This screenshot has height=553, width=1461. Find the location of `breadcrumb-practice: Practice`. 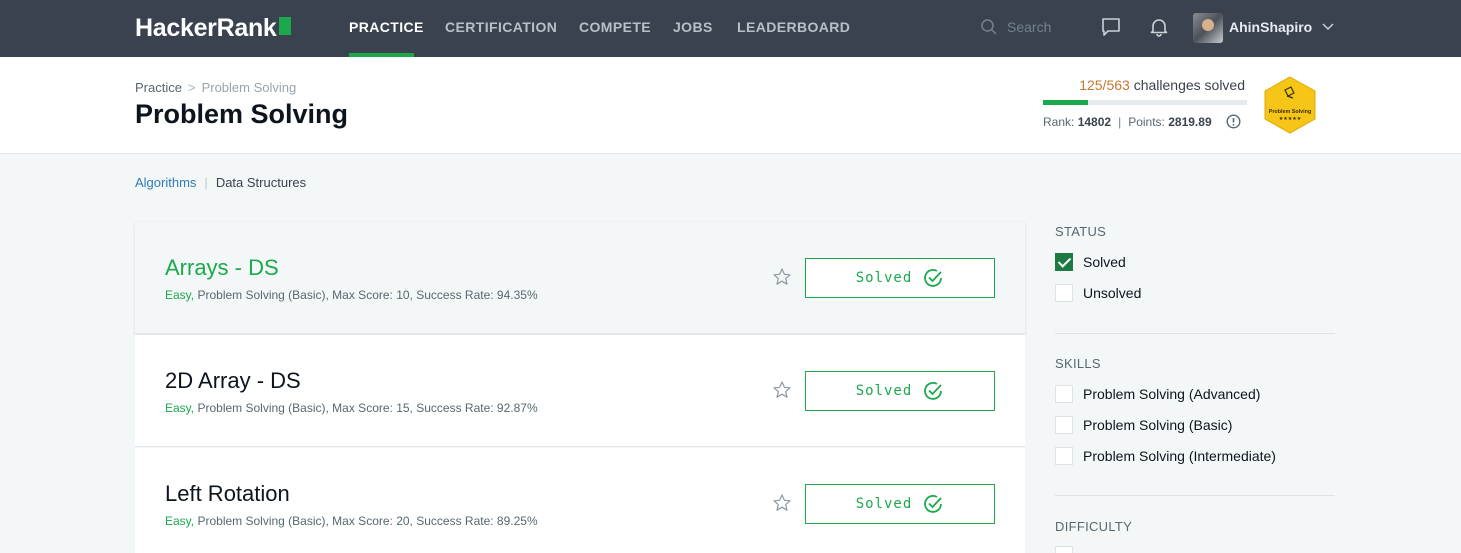

breadcrumb-practice: Practice is located at coordinates (158, 87).